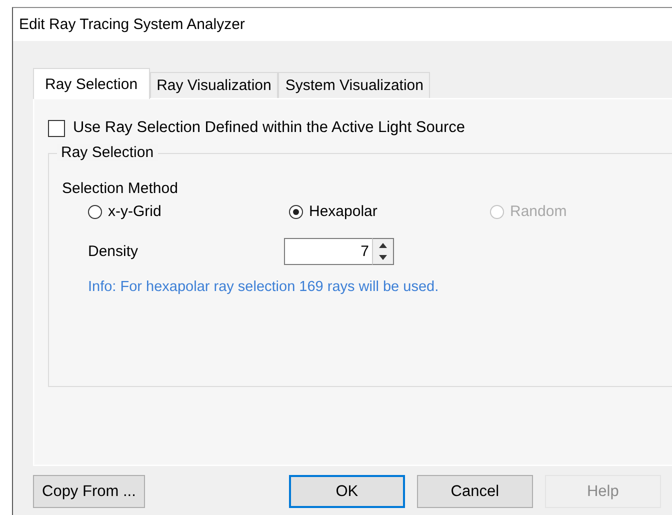 The image size is (672, 515). What do you see at coordinates (343, 211) in the screenshot?
I see `radio-label: Hexapolar` at bounding box center [343, 211].